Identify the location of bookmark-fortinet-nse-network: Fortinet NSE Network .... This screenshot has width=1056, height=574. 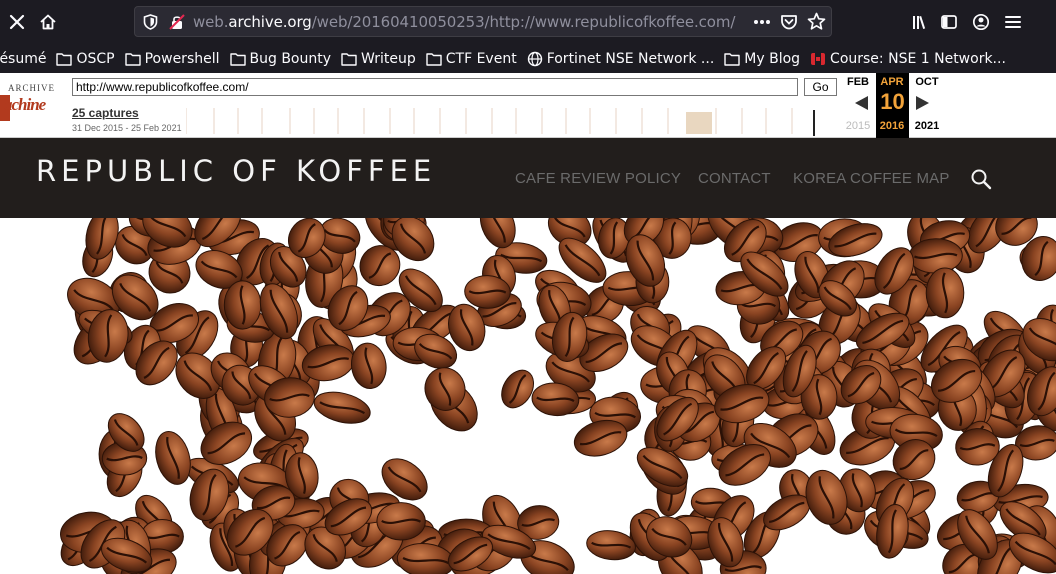
(621, 58).